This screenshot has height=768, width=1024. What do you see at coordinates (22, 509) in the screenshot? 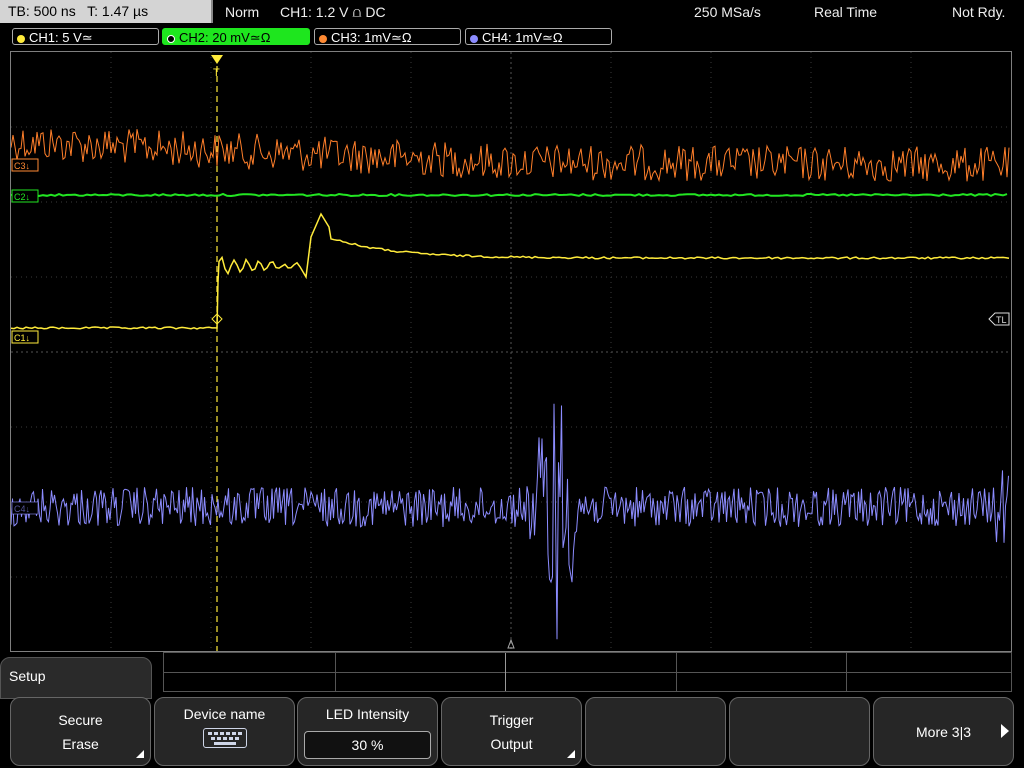
I see `ch4-ref-label: C4↓` at bounding box center [22, 509].